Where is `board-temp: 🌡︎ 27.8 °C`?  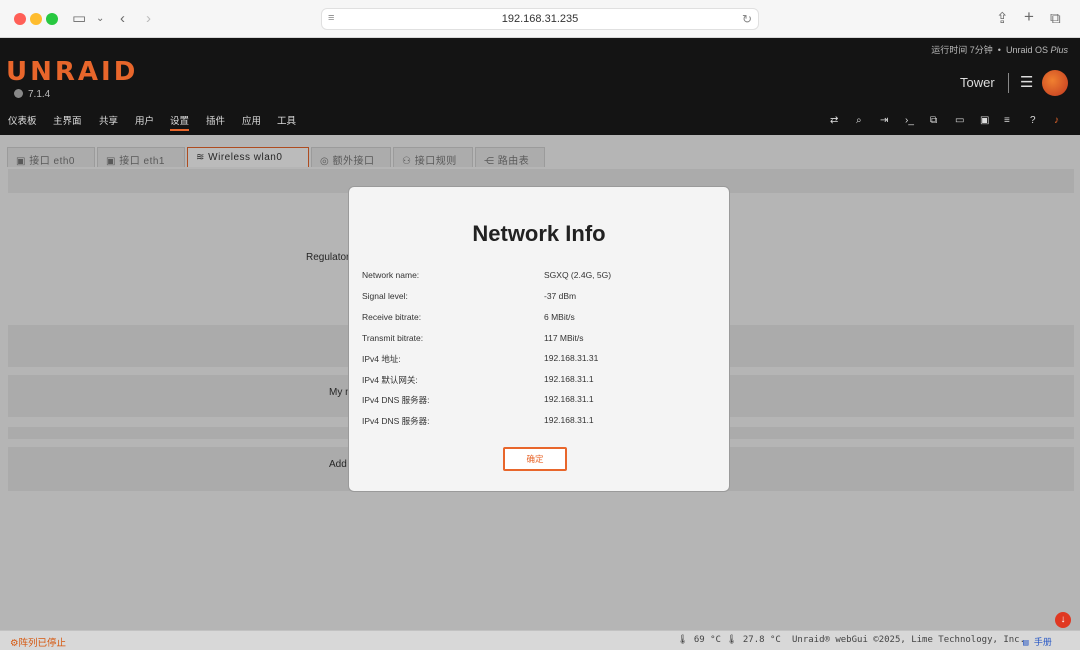 board-temp: 🌡︎ 27.8 °C is located at coordinates (753, 640).